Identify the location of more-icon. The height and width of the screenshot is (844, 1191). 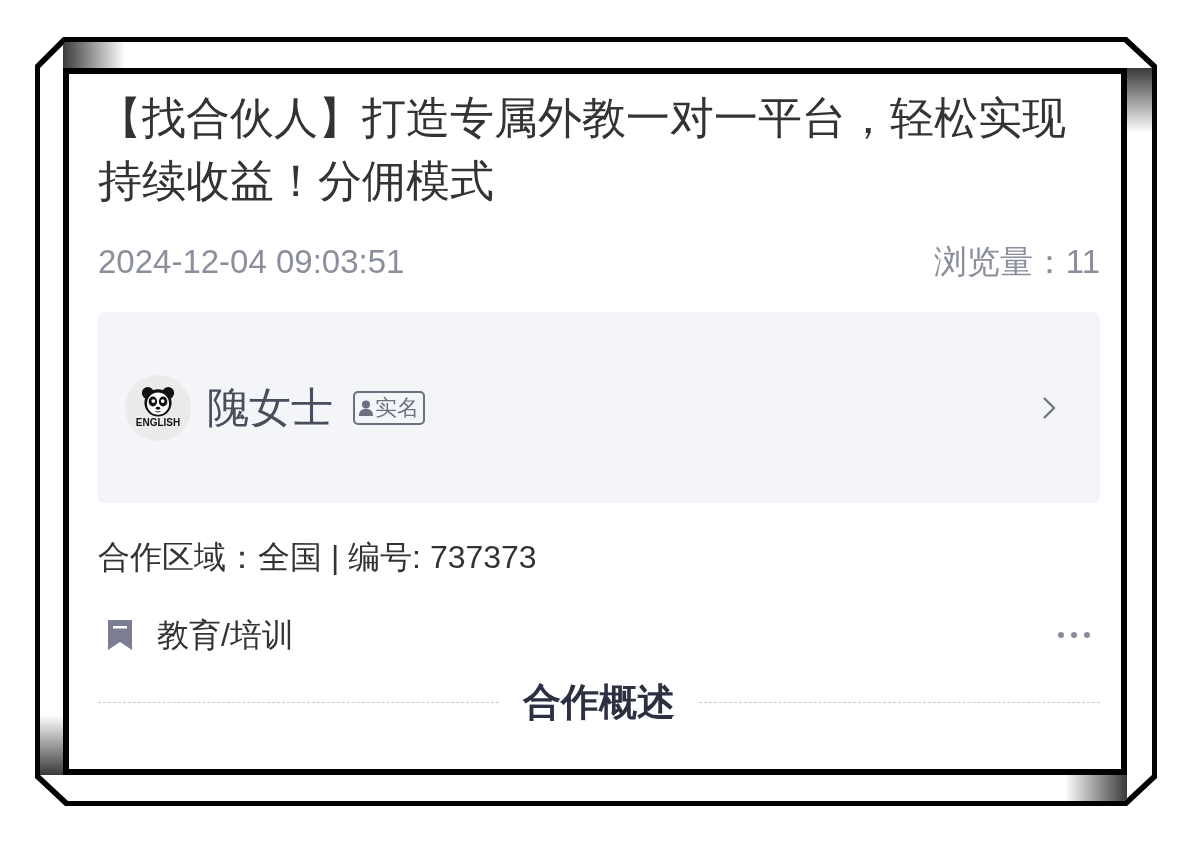
(1074, 635).